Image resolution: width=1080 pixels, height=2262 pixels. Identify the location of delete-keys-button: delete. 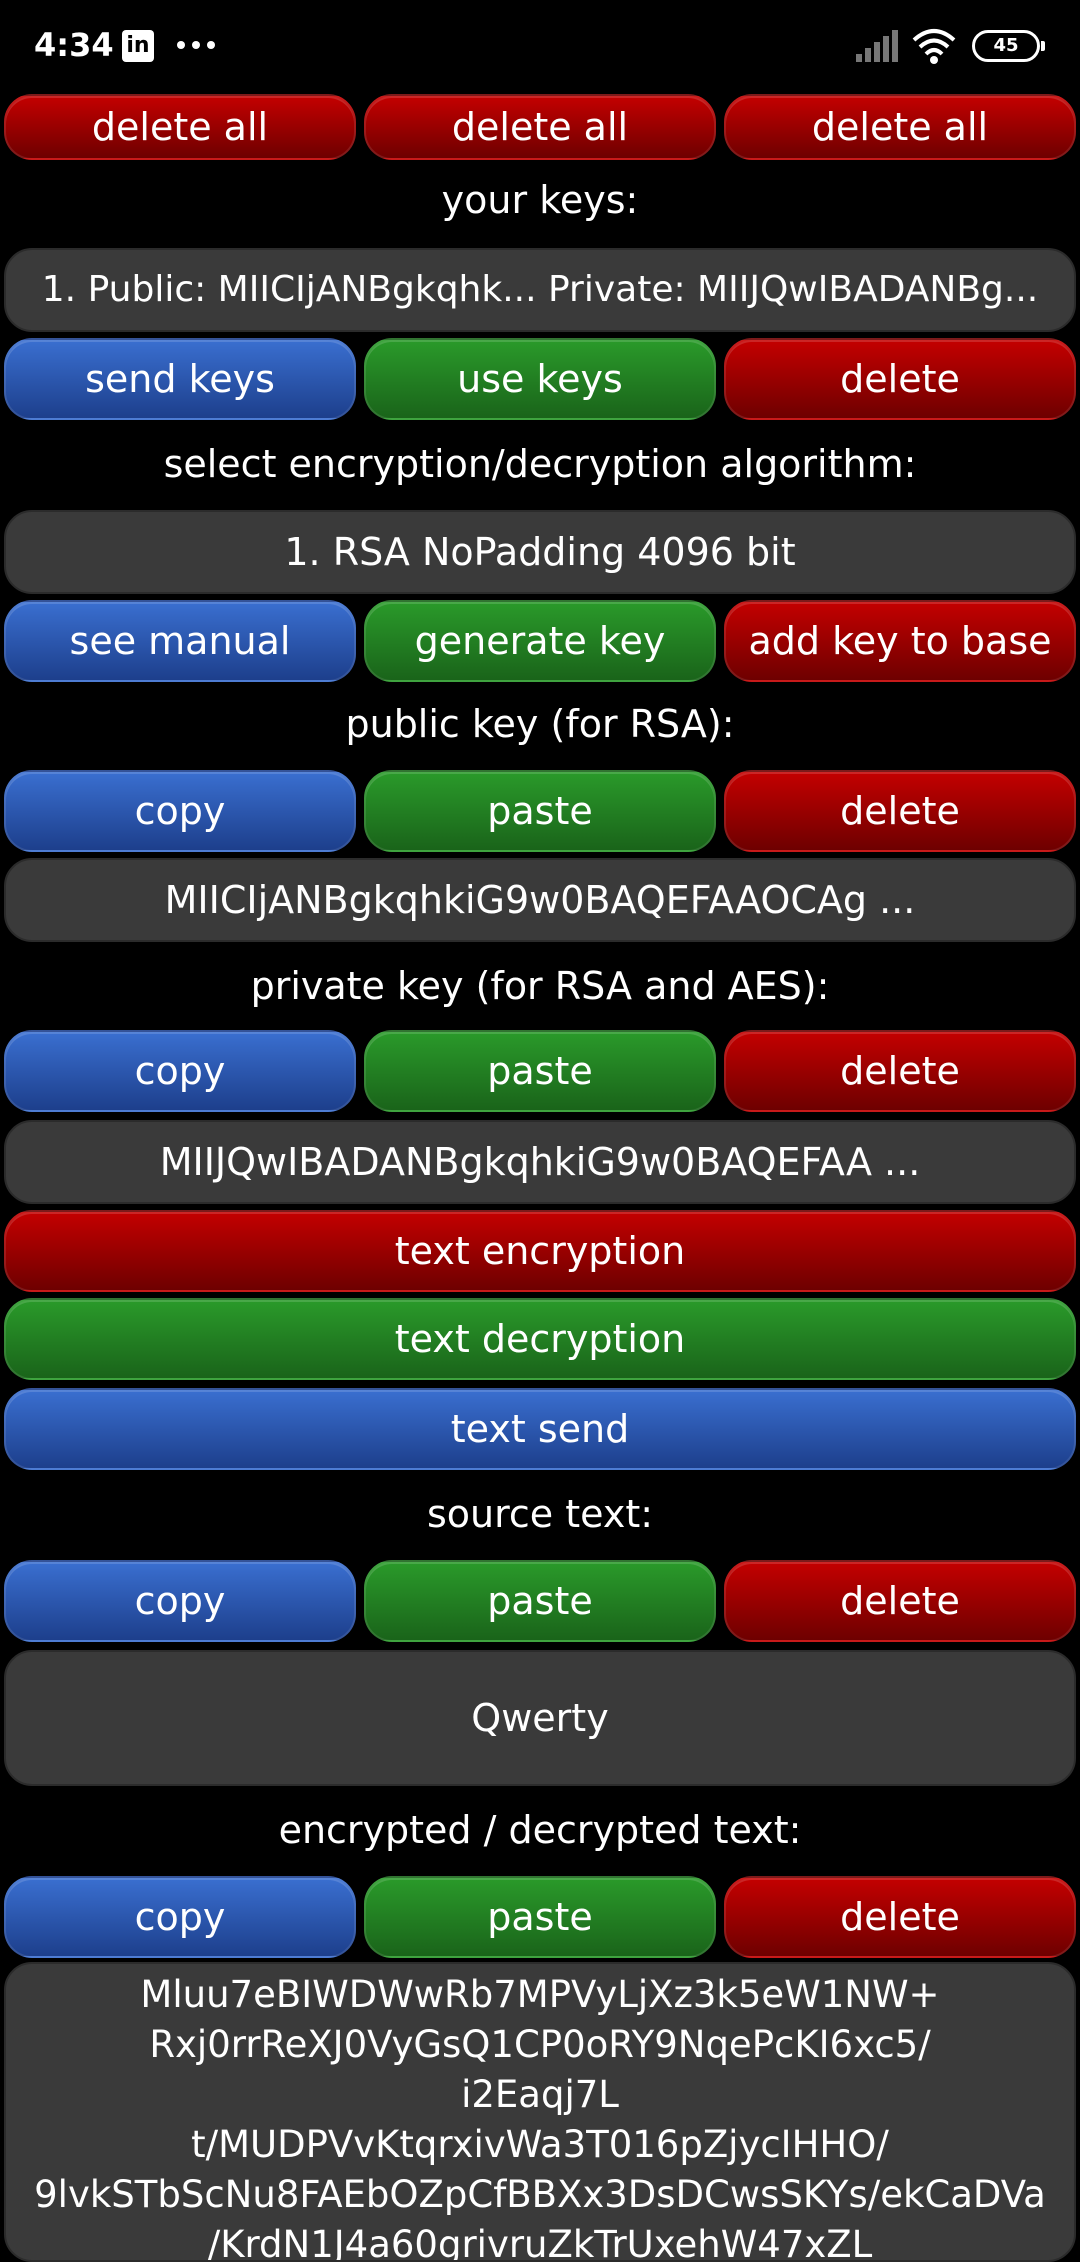
(900, 379).